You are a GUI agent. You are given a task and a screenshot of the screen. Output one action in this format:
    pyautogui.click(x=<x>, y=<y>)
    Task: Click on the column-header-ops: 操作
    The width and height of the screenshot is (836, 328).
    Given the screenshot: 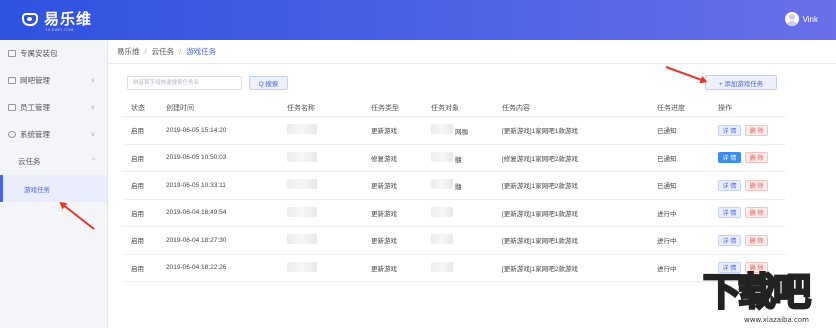 What is the action you would take?
    pyautogui.click(x=725, y=108)
    